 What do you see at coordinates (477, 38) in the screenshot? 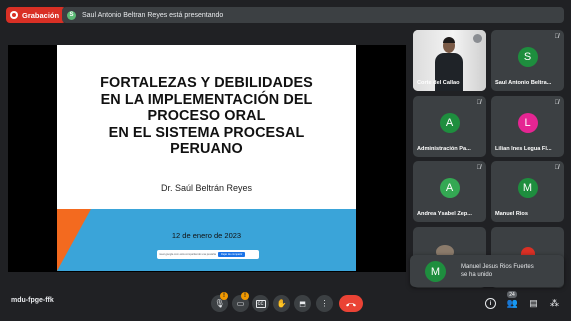
I see `mic-level-icon` at bounding box center [477, 38].